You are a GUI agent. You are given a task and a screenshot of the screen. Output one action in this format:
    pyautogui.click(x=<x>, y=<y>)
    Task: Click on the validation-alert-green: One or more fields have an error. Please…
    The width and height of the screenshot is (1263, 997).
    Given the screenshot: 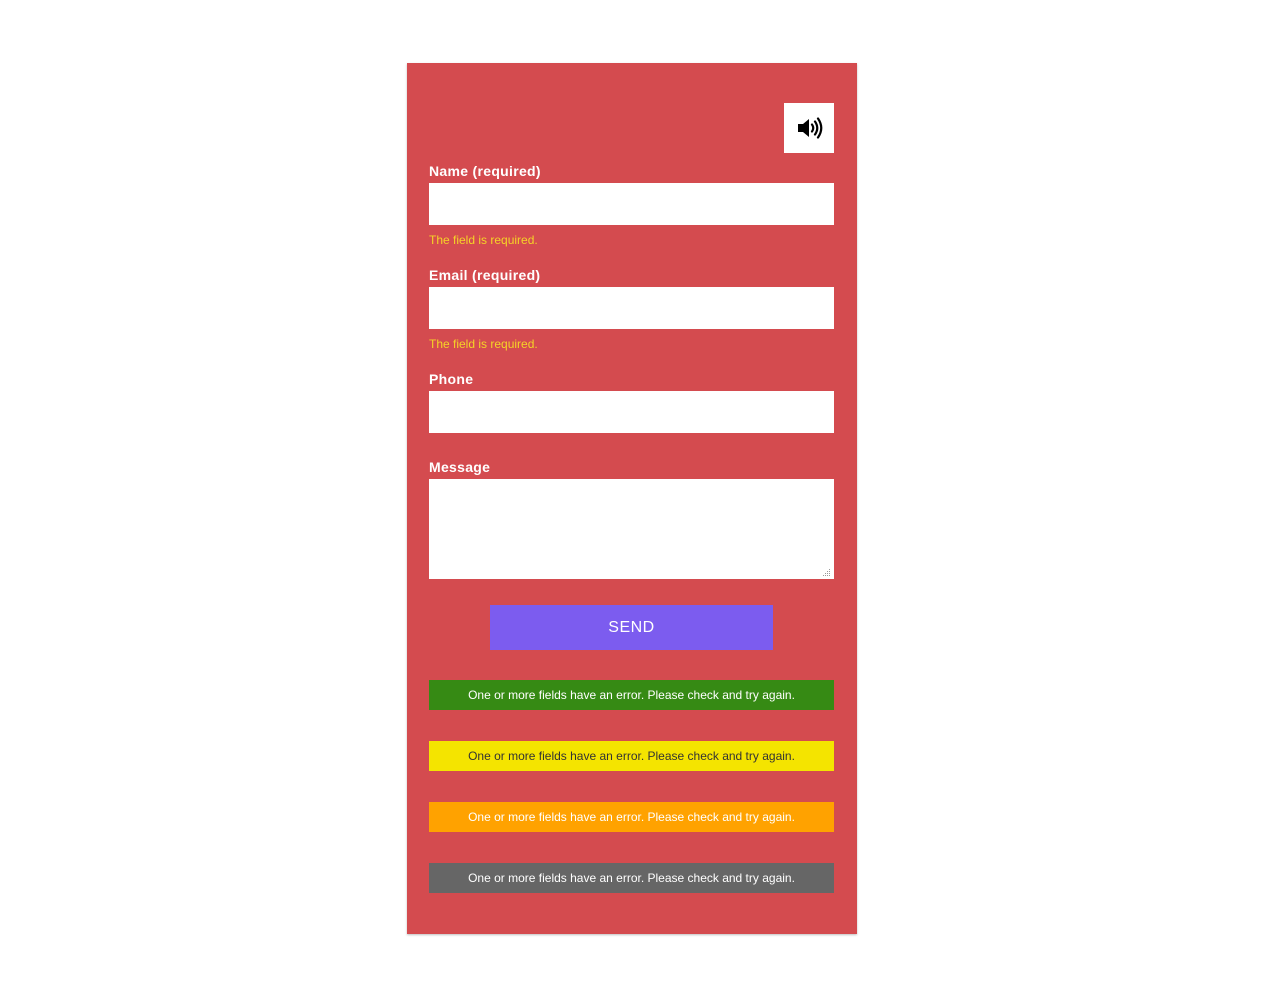 What is the action you would take?
    pyautogui.click(x=631, y=695)
    